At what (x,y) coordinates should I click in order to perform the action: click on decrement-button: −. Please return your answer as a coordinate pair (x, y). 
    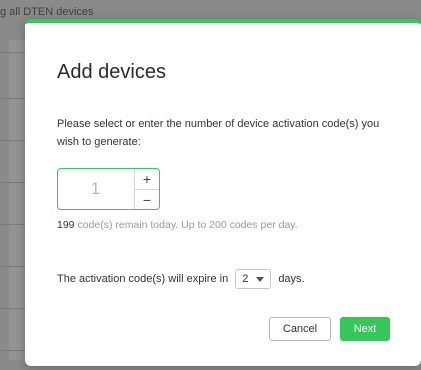
    Looking at the image, I should click on (147, 199).